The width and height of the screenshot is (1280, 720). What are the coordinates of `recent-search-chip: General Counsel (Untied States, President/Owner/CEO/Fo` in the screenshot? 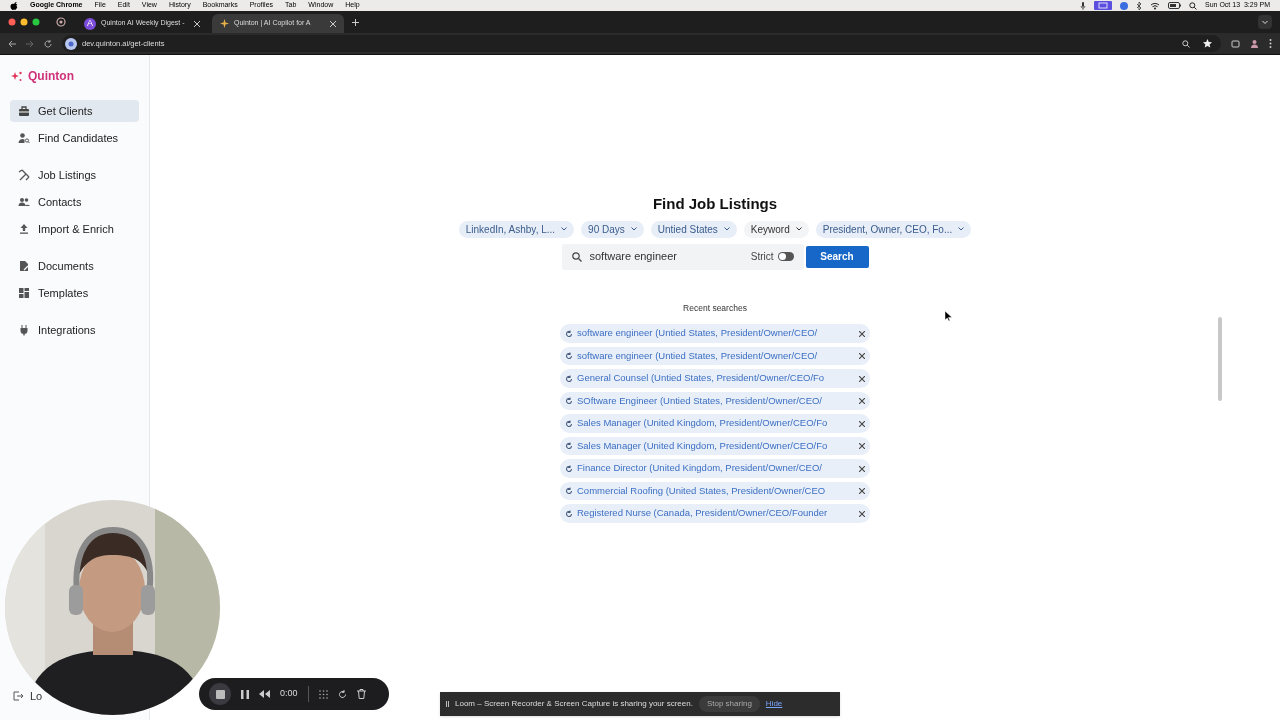 It's located at (715, 378).